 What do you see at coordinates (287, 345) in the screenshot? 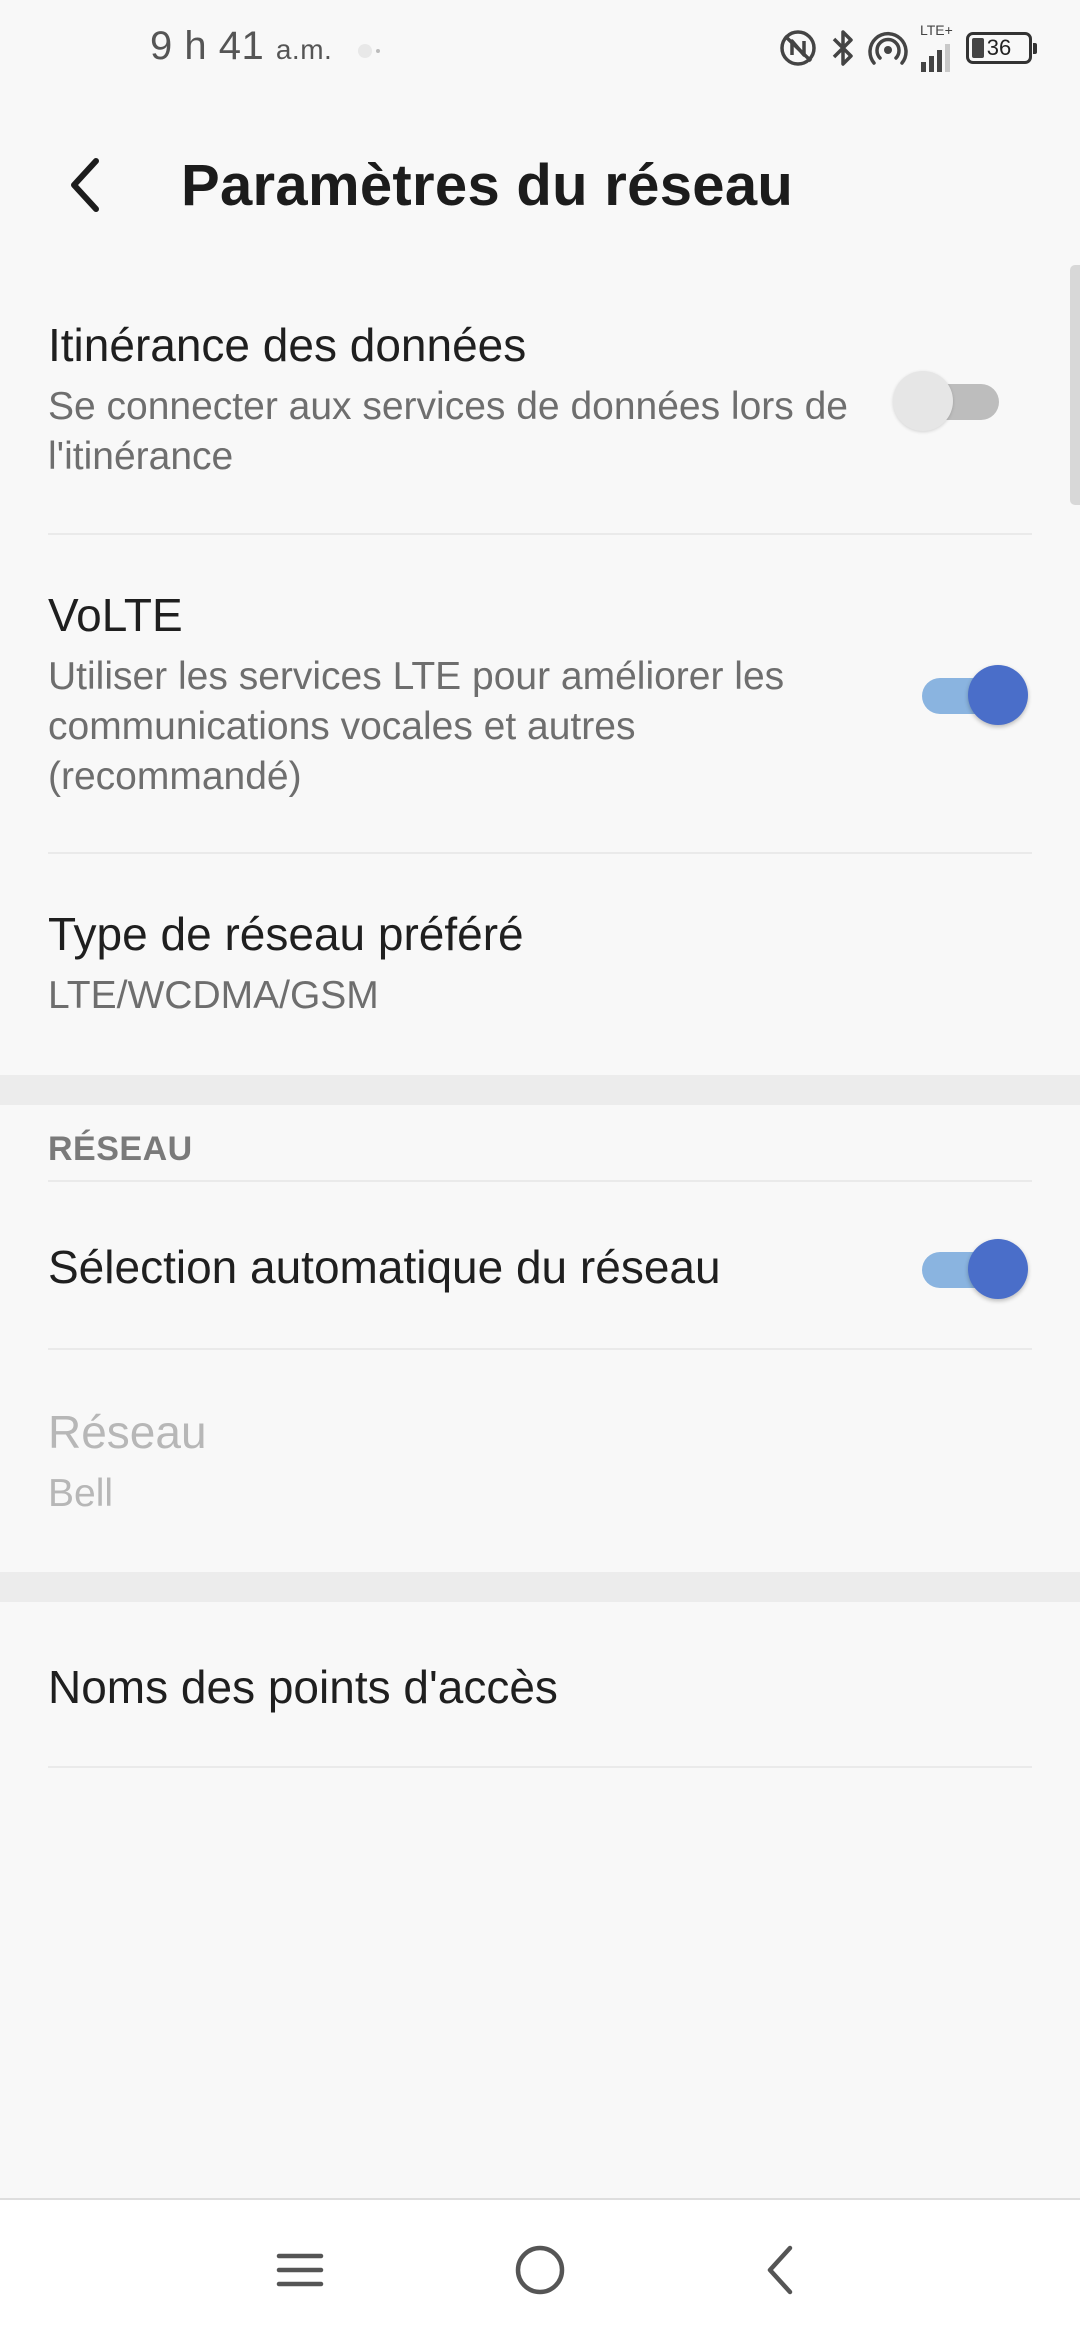
I see `setting-title: Itinérance des données` at bounding box center [287, 345].